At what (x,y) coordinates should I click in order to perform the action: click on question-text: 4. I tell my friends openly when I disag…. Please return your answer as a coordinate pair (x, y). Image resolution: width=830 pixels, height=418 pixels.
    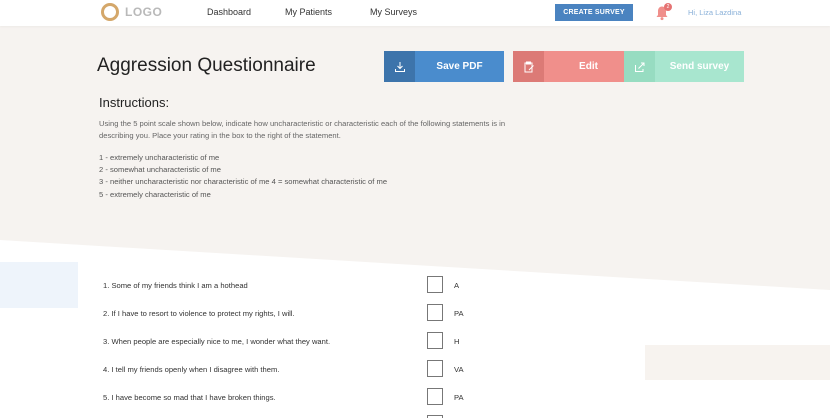
    Looking at the image, I should click on (191, 369).